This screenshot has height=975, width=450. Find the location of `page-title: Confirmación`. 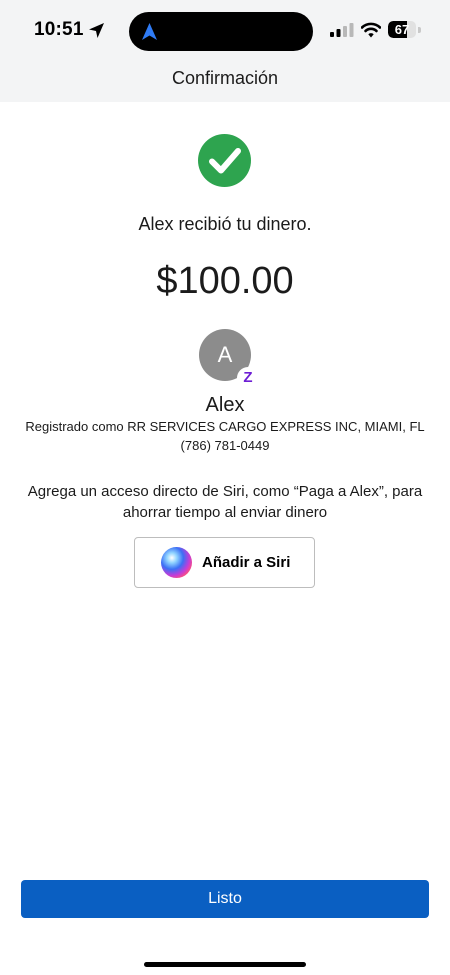

page-title: Confirmación is located at coordinates (225, 78).